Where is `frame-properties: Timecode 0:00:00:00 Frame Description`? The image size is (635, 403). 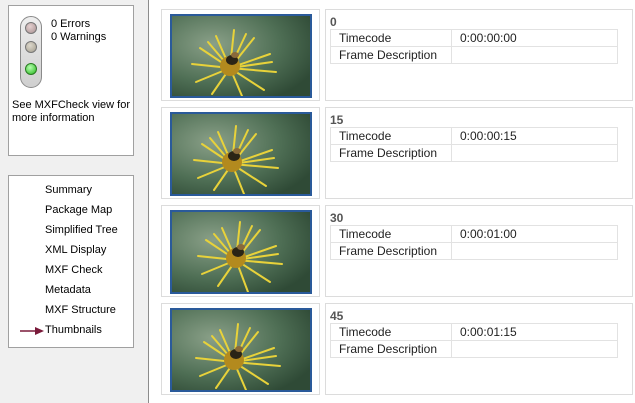
frame-properties: Timecode 0:00:00:00 Frame Description is located at coordinates (474, 46).